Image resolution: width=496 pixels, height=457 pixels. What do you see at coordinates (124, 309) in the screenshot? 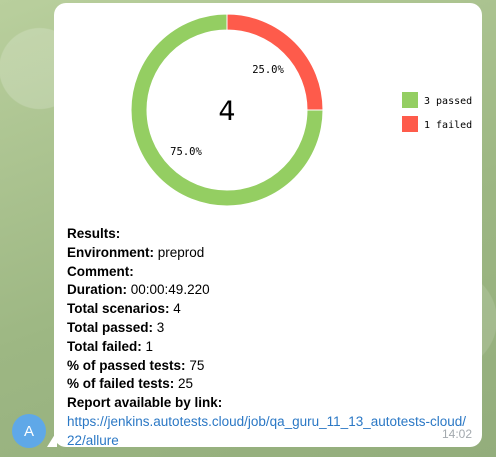
I see `total-scenarios-row: Total scenarios: 4` at bounding box center [124, 309].